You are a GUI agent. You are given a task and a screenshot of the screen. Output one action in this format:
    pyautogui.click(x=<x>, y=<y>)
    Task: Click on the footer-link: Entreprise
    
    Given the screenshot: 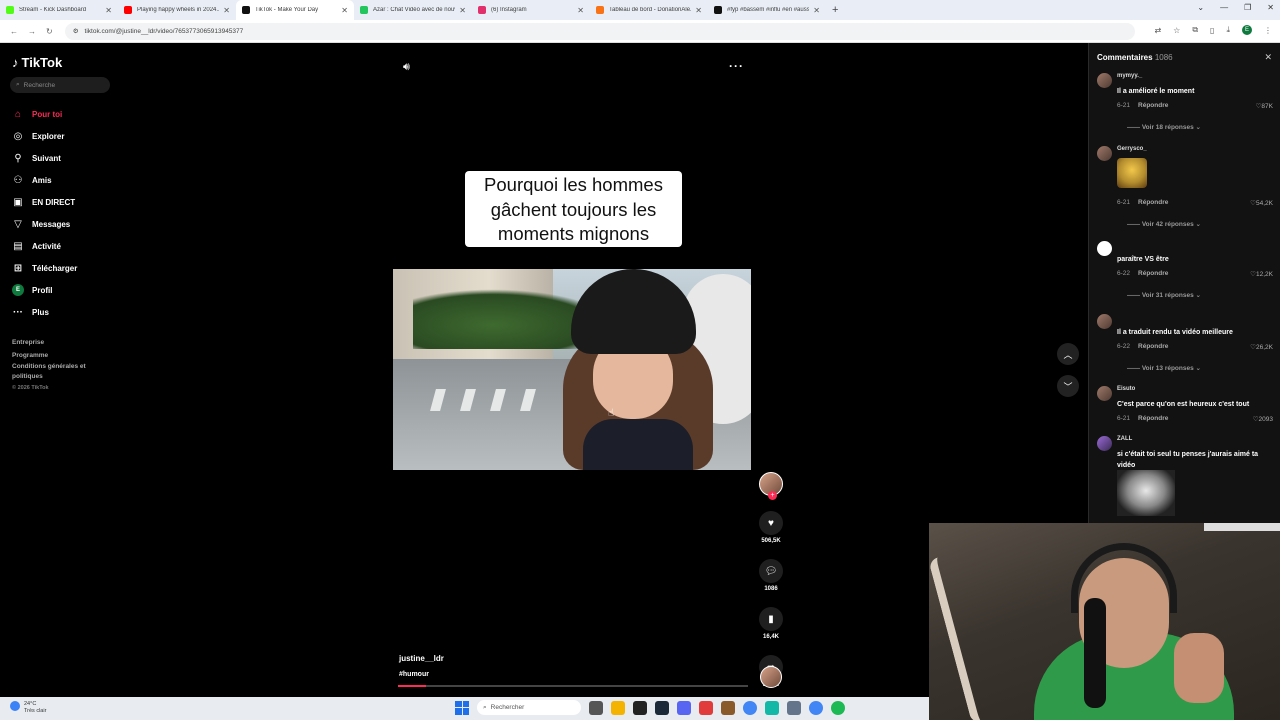 What is the action you would take?
    pyautogui.click(x=59, y=342)
    